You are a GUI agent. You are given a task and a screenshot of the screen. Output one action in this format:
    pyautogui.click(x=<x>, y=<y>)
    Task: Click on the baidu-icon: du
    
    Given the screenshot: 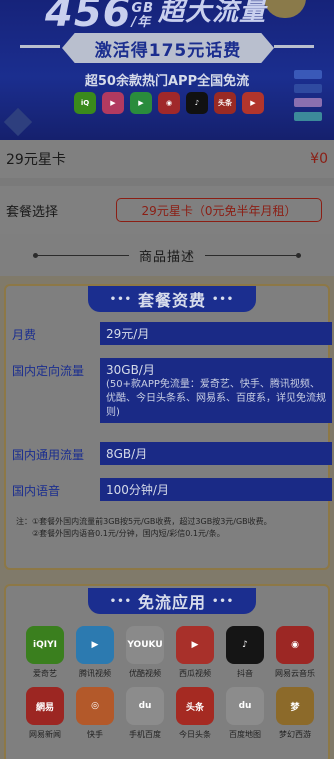 What is the action you would take?
    pyautogui.click(x=145, y=706)
    